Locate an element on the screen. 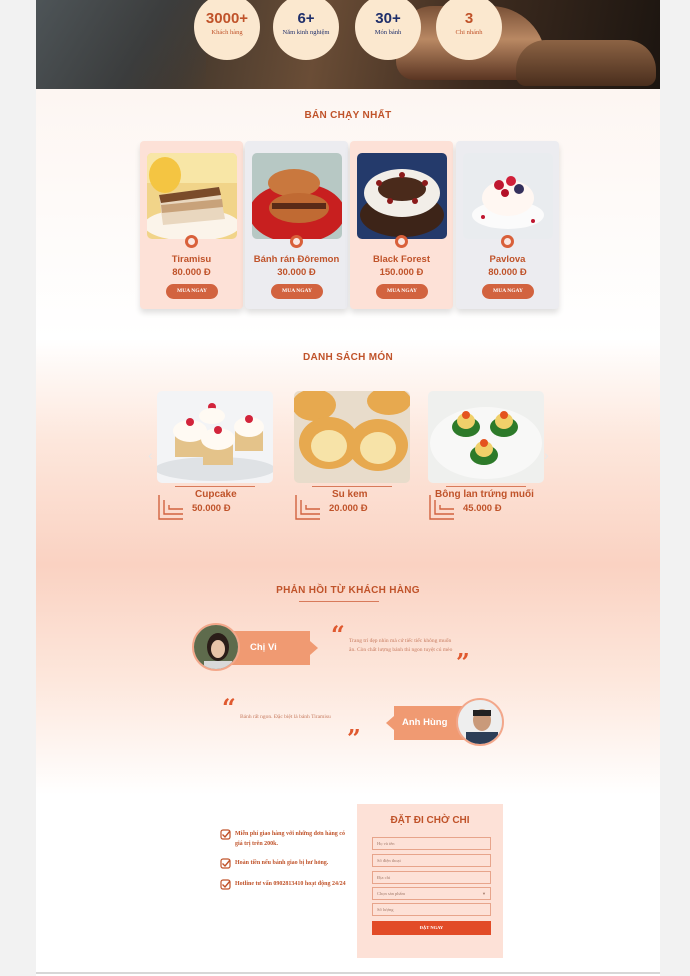 The height and width of the screenshot is (976, 690). footer-divider is located at coordinates (348, 973).